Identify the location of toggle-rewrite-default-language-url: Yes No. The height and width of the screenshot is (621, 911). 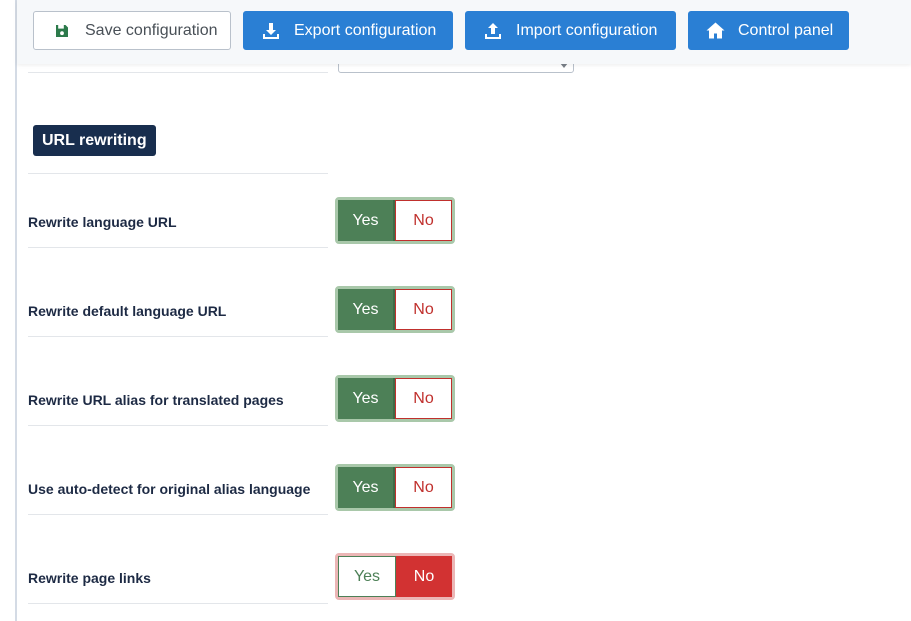
(395, 309).